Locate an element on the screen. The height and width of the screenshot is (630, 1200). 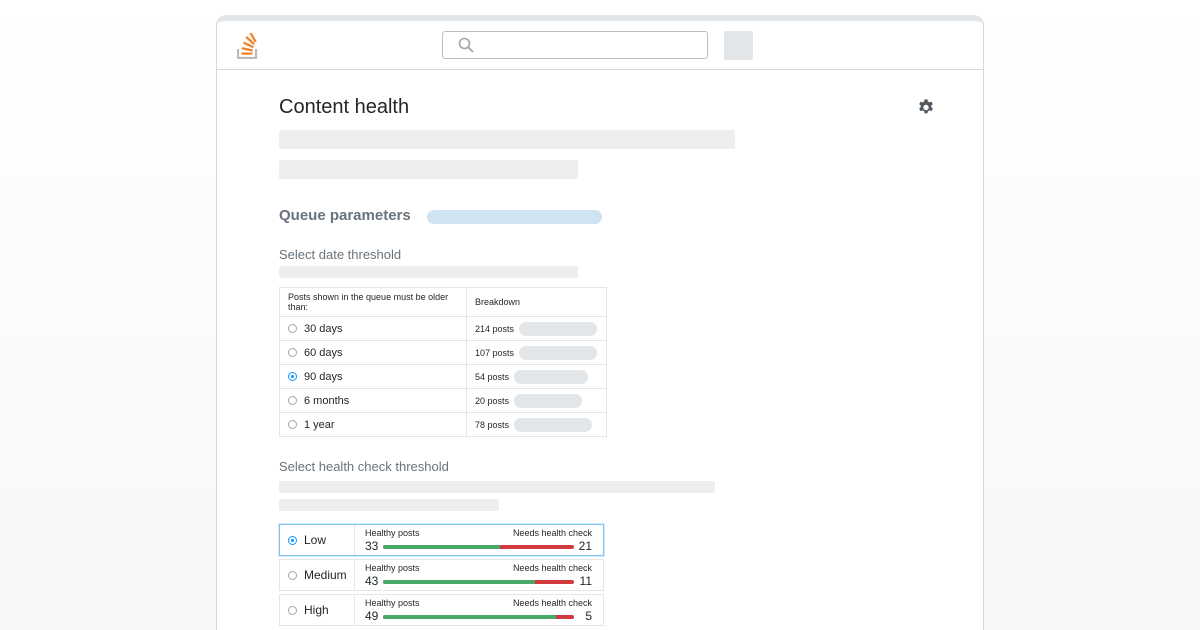
date-threshold-heading: Select date threshold is located at coordinates (340, 254).